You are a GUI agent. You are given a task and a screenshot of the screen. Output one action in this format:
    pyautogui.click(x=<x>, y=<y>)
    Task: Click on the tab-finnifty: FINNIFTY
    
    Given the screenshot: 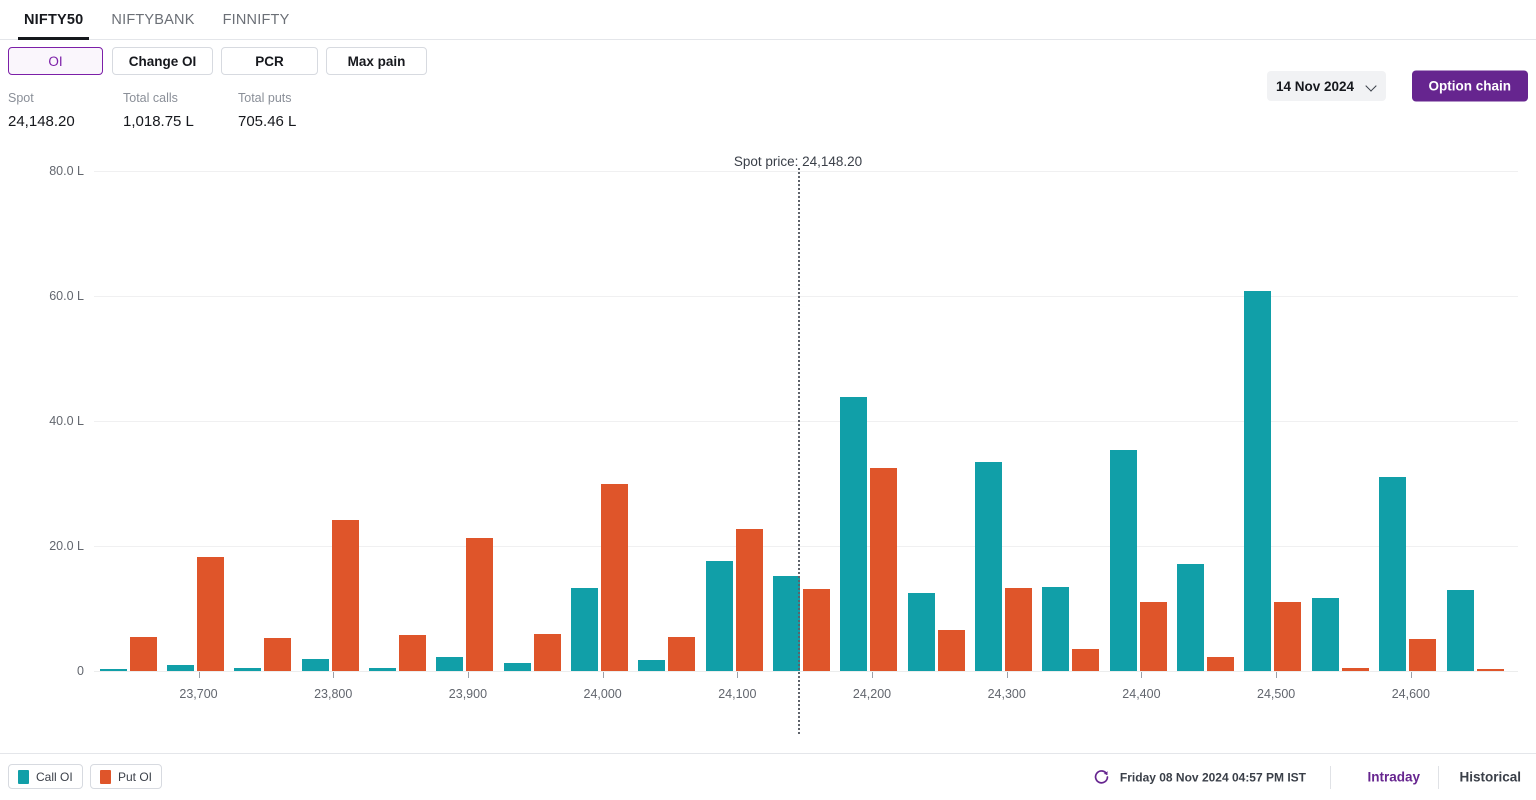 What is the action you would take?
    pyautogui.click(x=256, y=20)
    